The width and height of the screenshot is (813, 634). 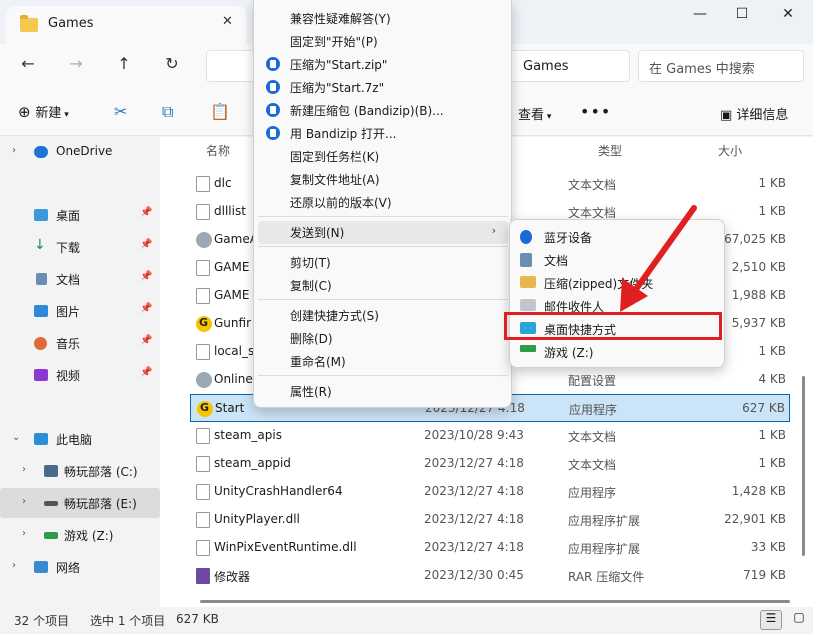 I want to click on sidebar-item-music: 音乐 📌, so click(x=80, y=343).